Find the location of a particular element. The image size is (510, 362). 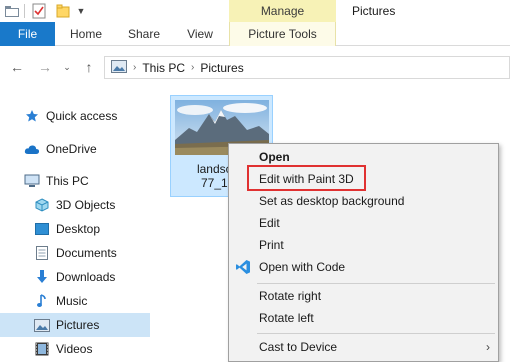

nav-item-label: Pictures is located at coordinates (78, 325).